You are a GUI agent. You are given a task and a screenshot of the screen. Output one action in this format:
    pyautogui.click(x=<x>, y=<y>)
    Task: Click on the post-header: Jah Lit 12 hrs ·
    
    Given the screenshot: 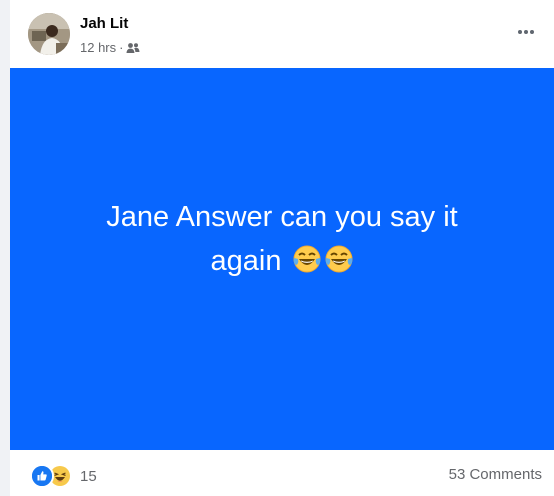 What is the action you would take?
    pyautogui.click(x=282, y=34)
    